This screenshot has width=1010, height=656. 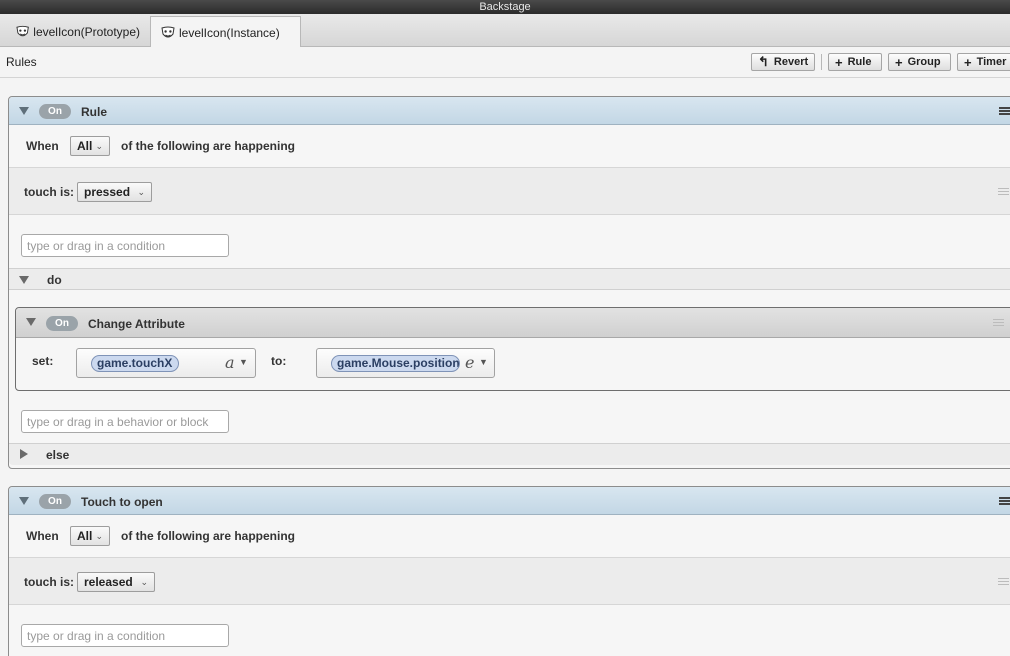 I want to click on expression-token: game.Mouse.position, so click(x=395, y=363).